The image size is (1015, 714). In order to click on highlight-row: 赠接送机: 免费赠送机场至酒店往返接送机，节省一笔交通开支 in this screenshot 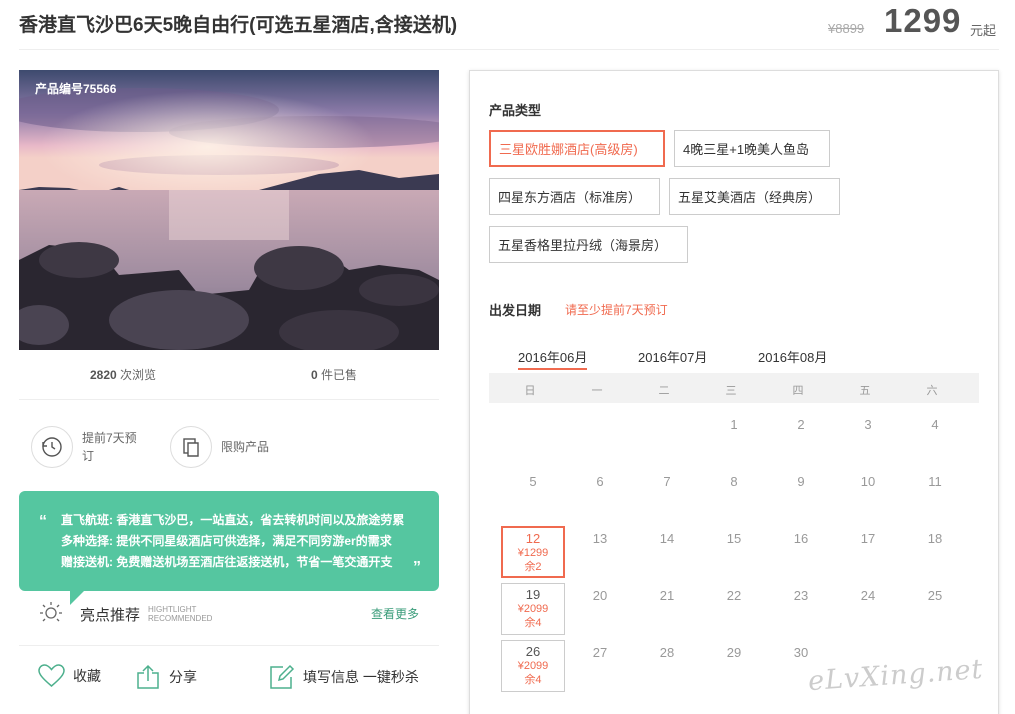, I will do `click(222, 561)`.